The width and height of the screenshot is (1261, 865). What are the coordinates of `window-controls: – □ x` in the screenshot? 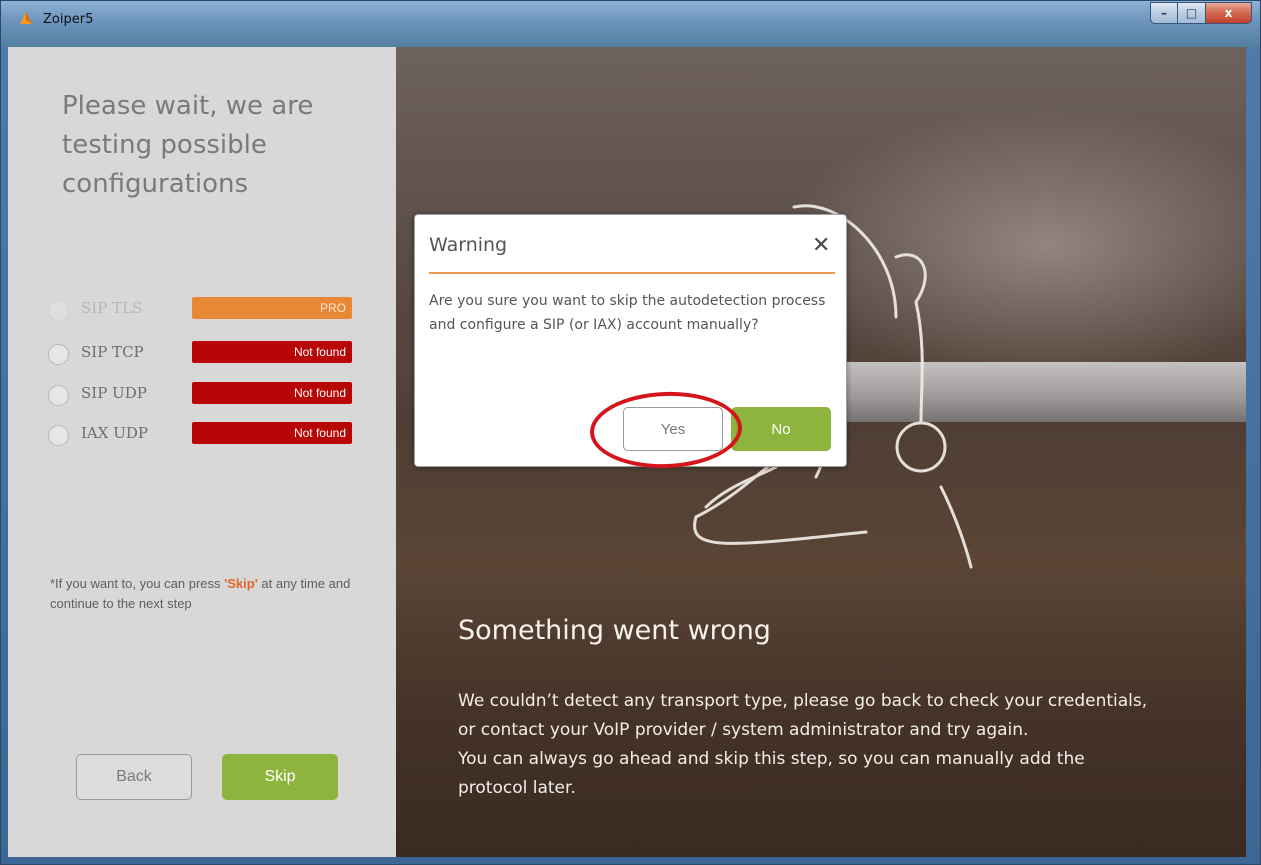 It's located at (1201, 14).